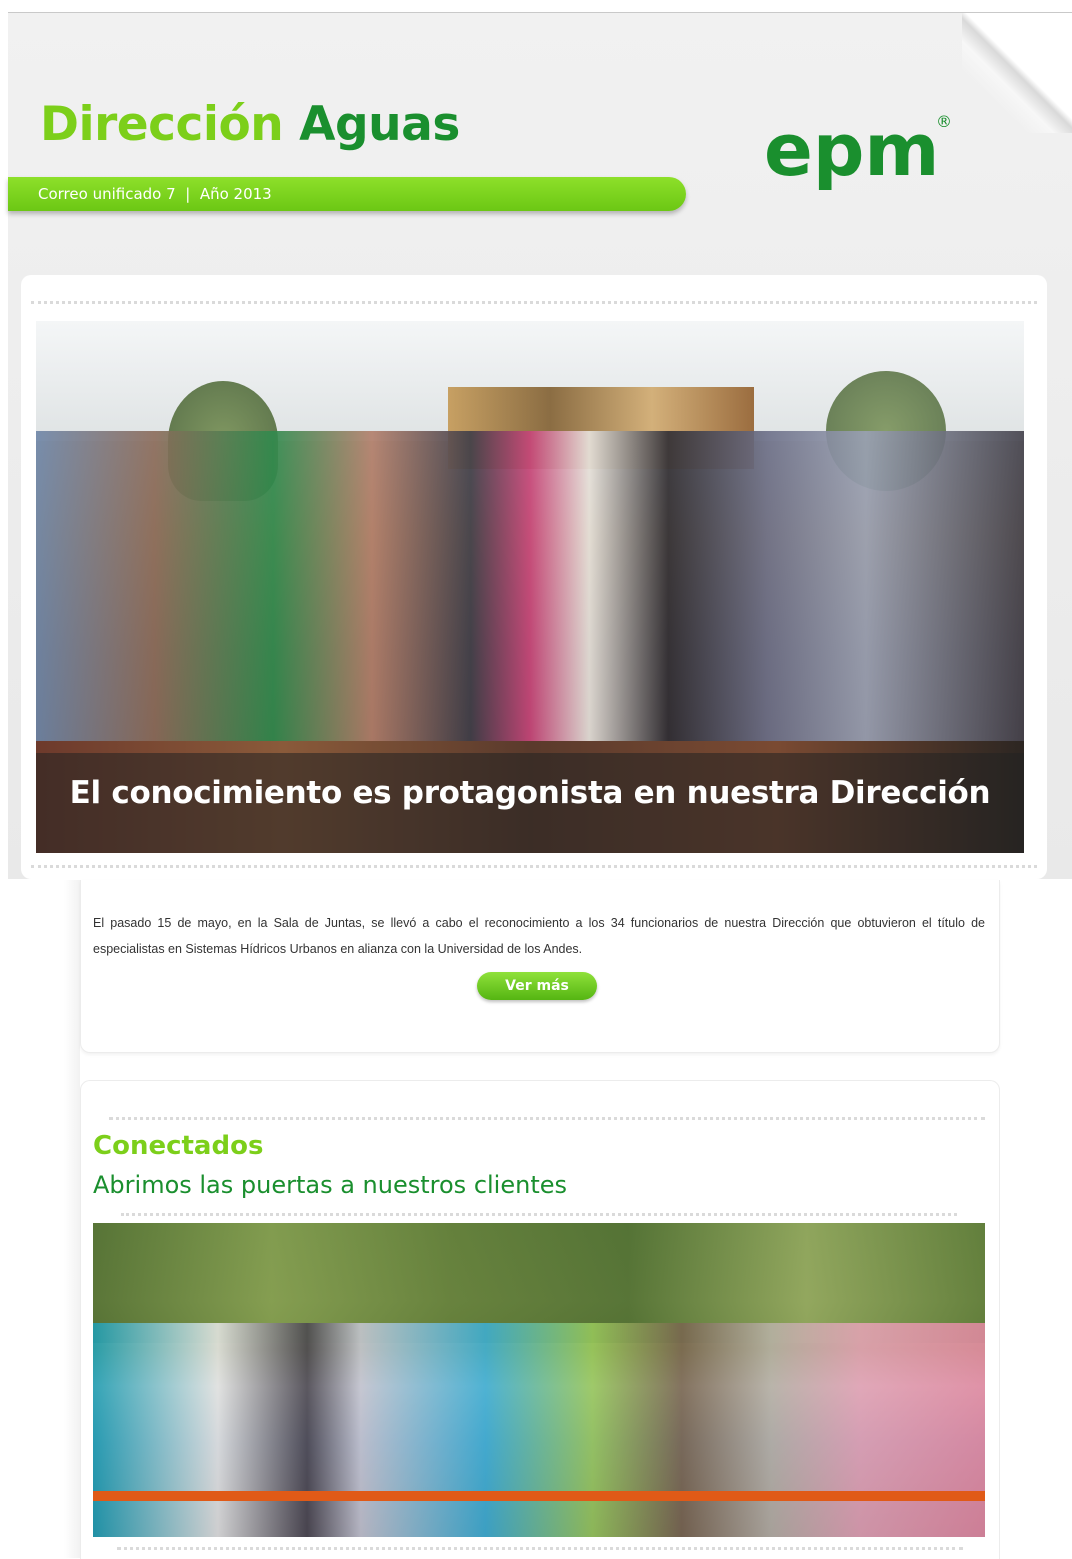 The image size is (1072, 1559). Describe the element at coordinates (537, 986) in the screenshot. I see `ver-mas-button: Ver más` at that location.